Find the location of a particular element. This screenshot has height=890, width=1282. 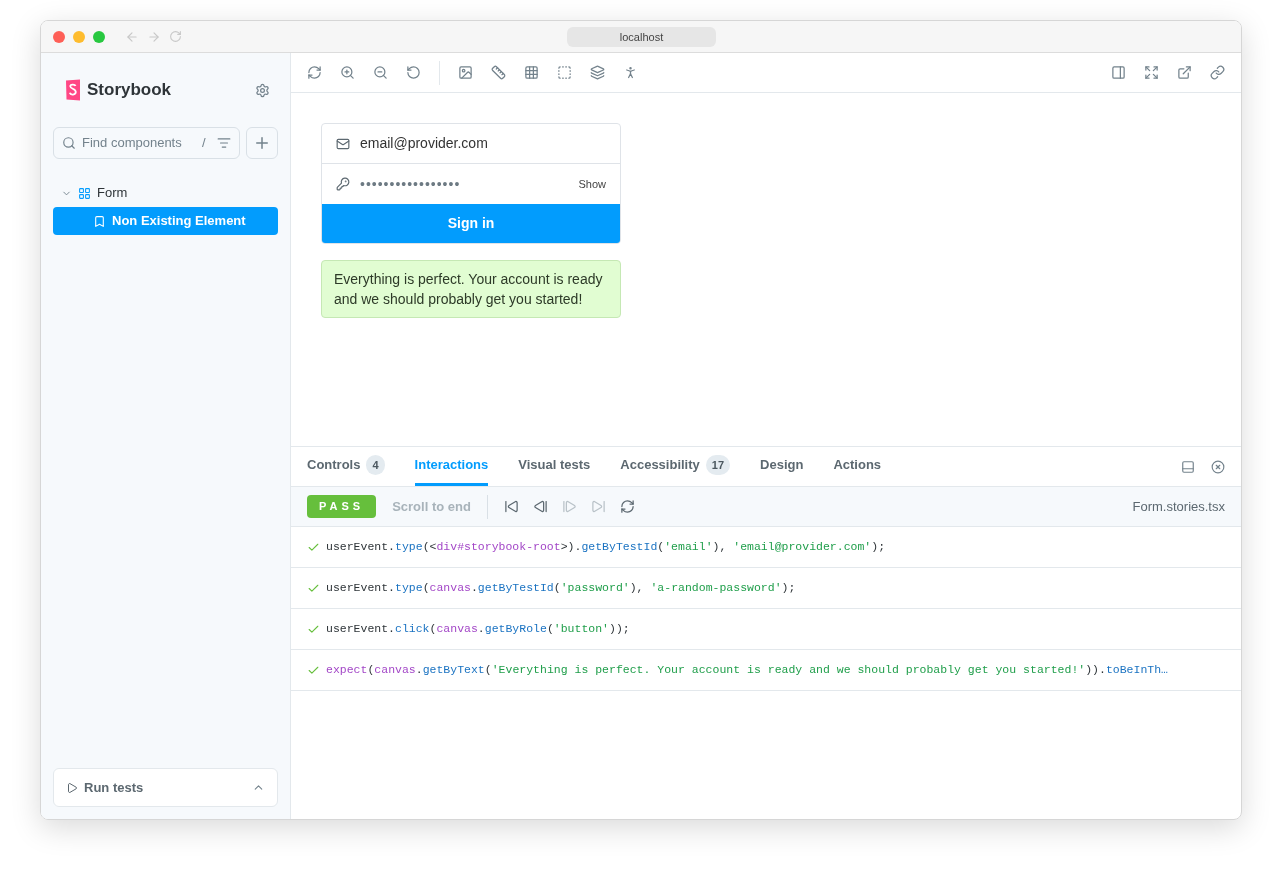

accessibility-icon is located at coordinates (630, 72).